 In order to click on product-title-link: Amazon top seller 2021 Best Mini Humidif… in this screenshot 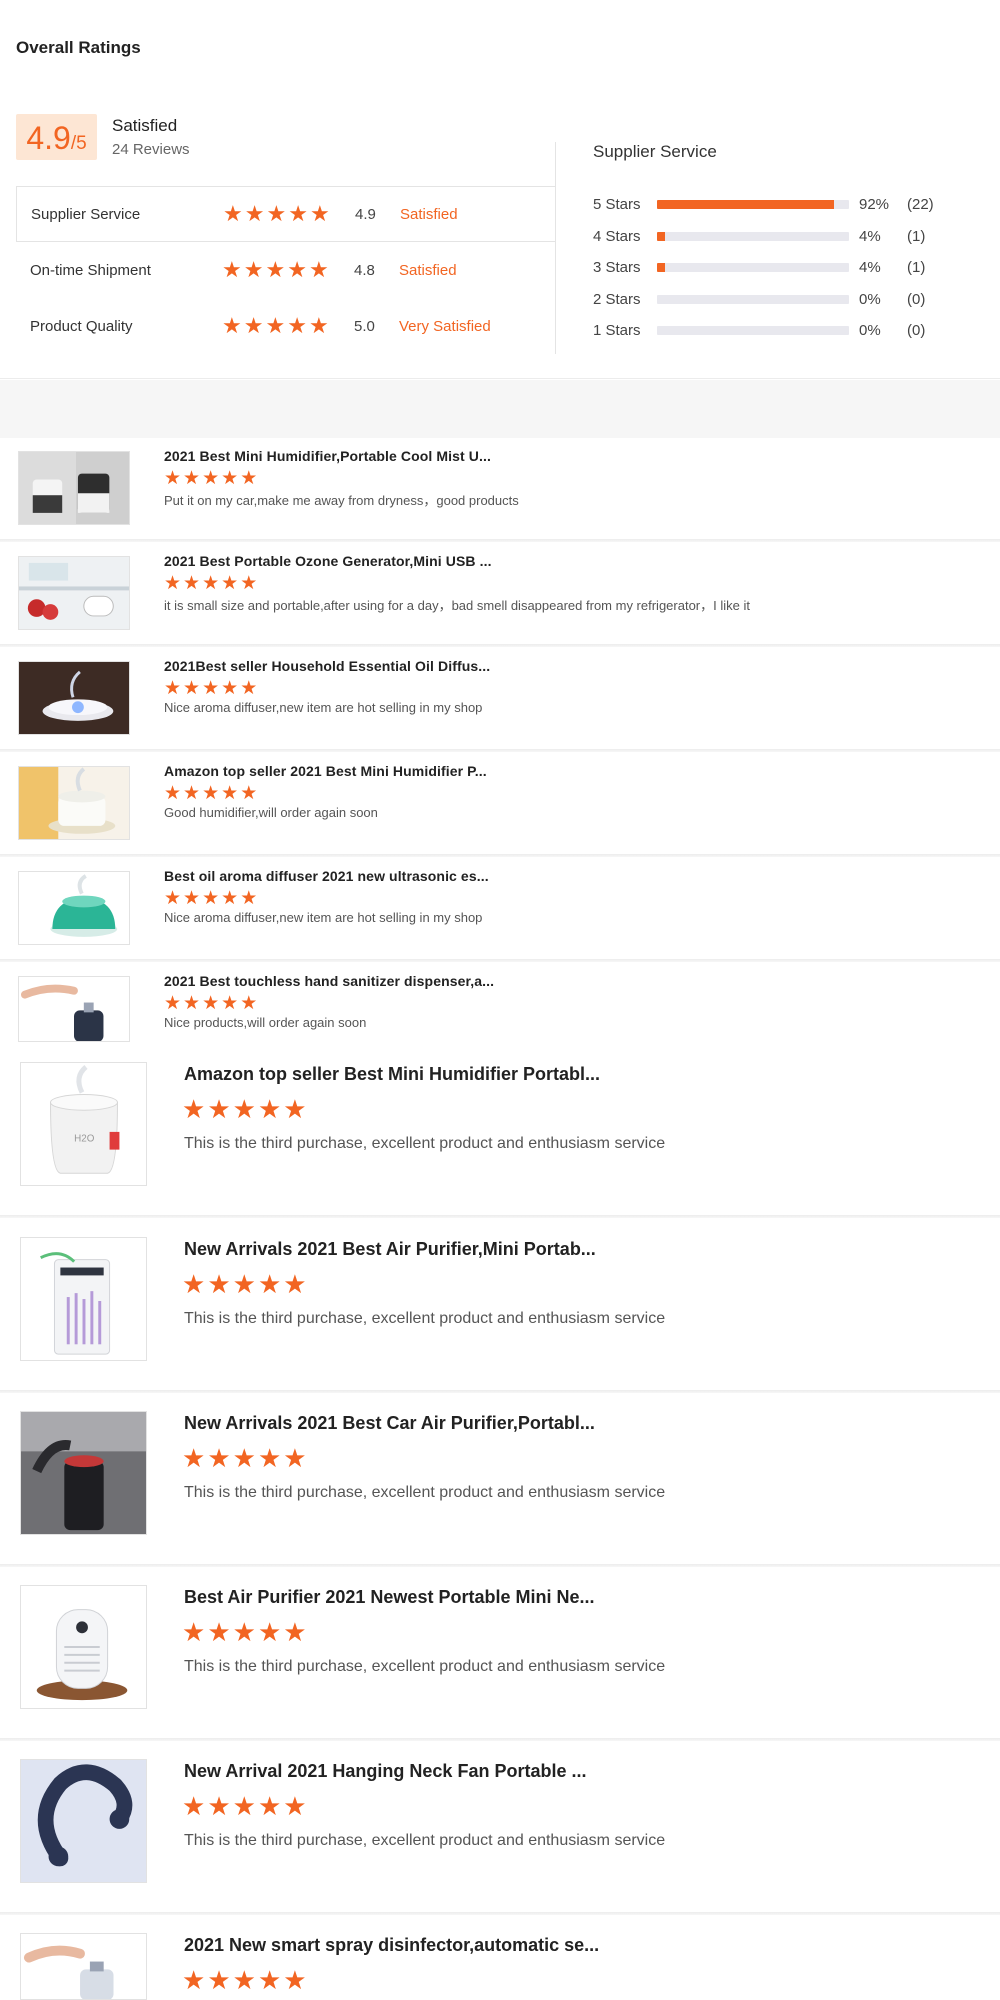, I will do `click(325, 771)`.